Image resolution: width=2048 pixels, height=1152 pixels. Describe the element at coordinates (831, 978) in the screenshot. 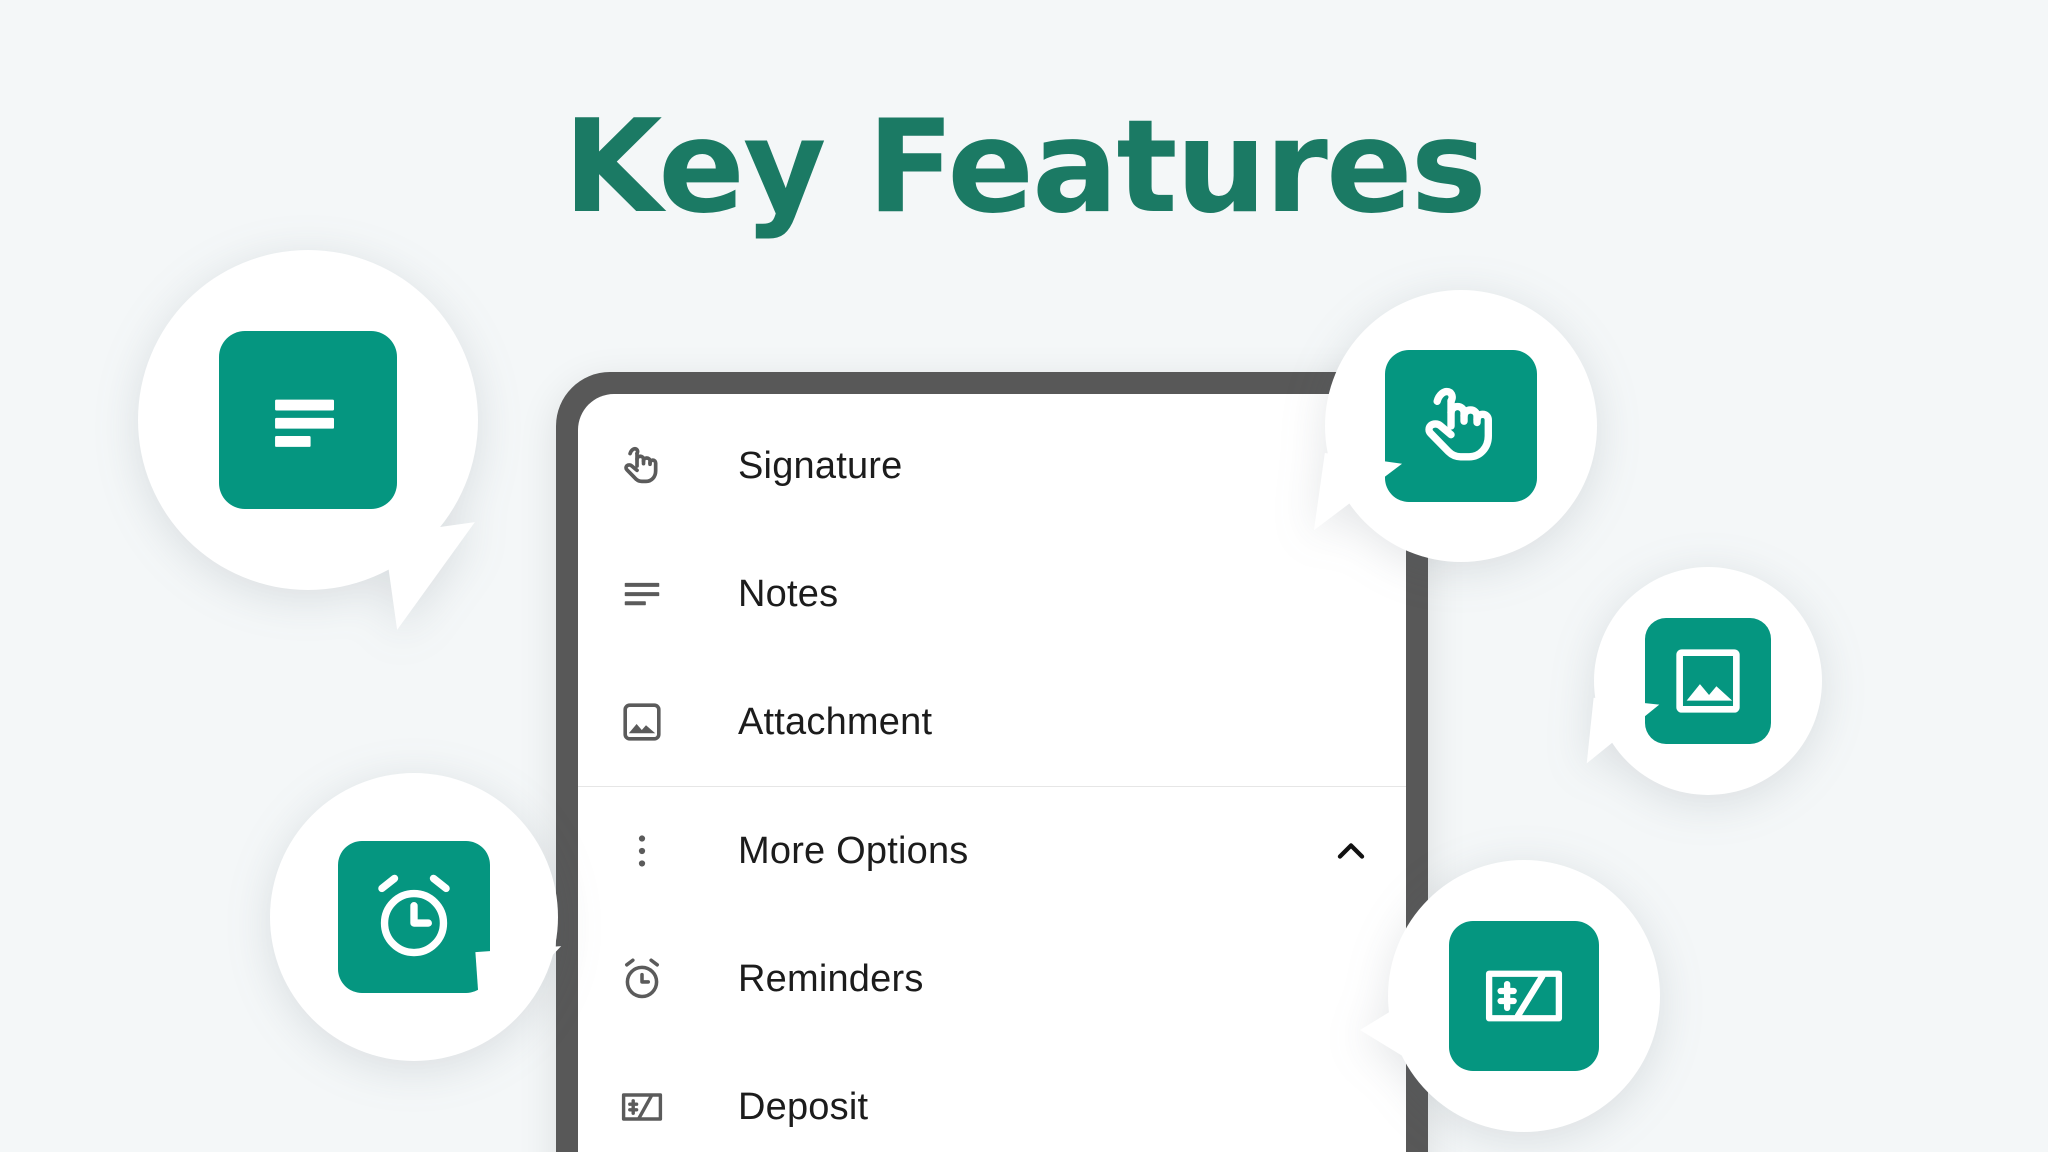

I see `menu-item-label: Reminders` at that location.